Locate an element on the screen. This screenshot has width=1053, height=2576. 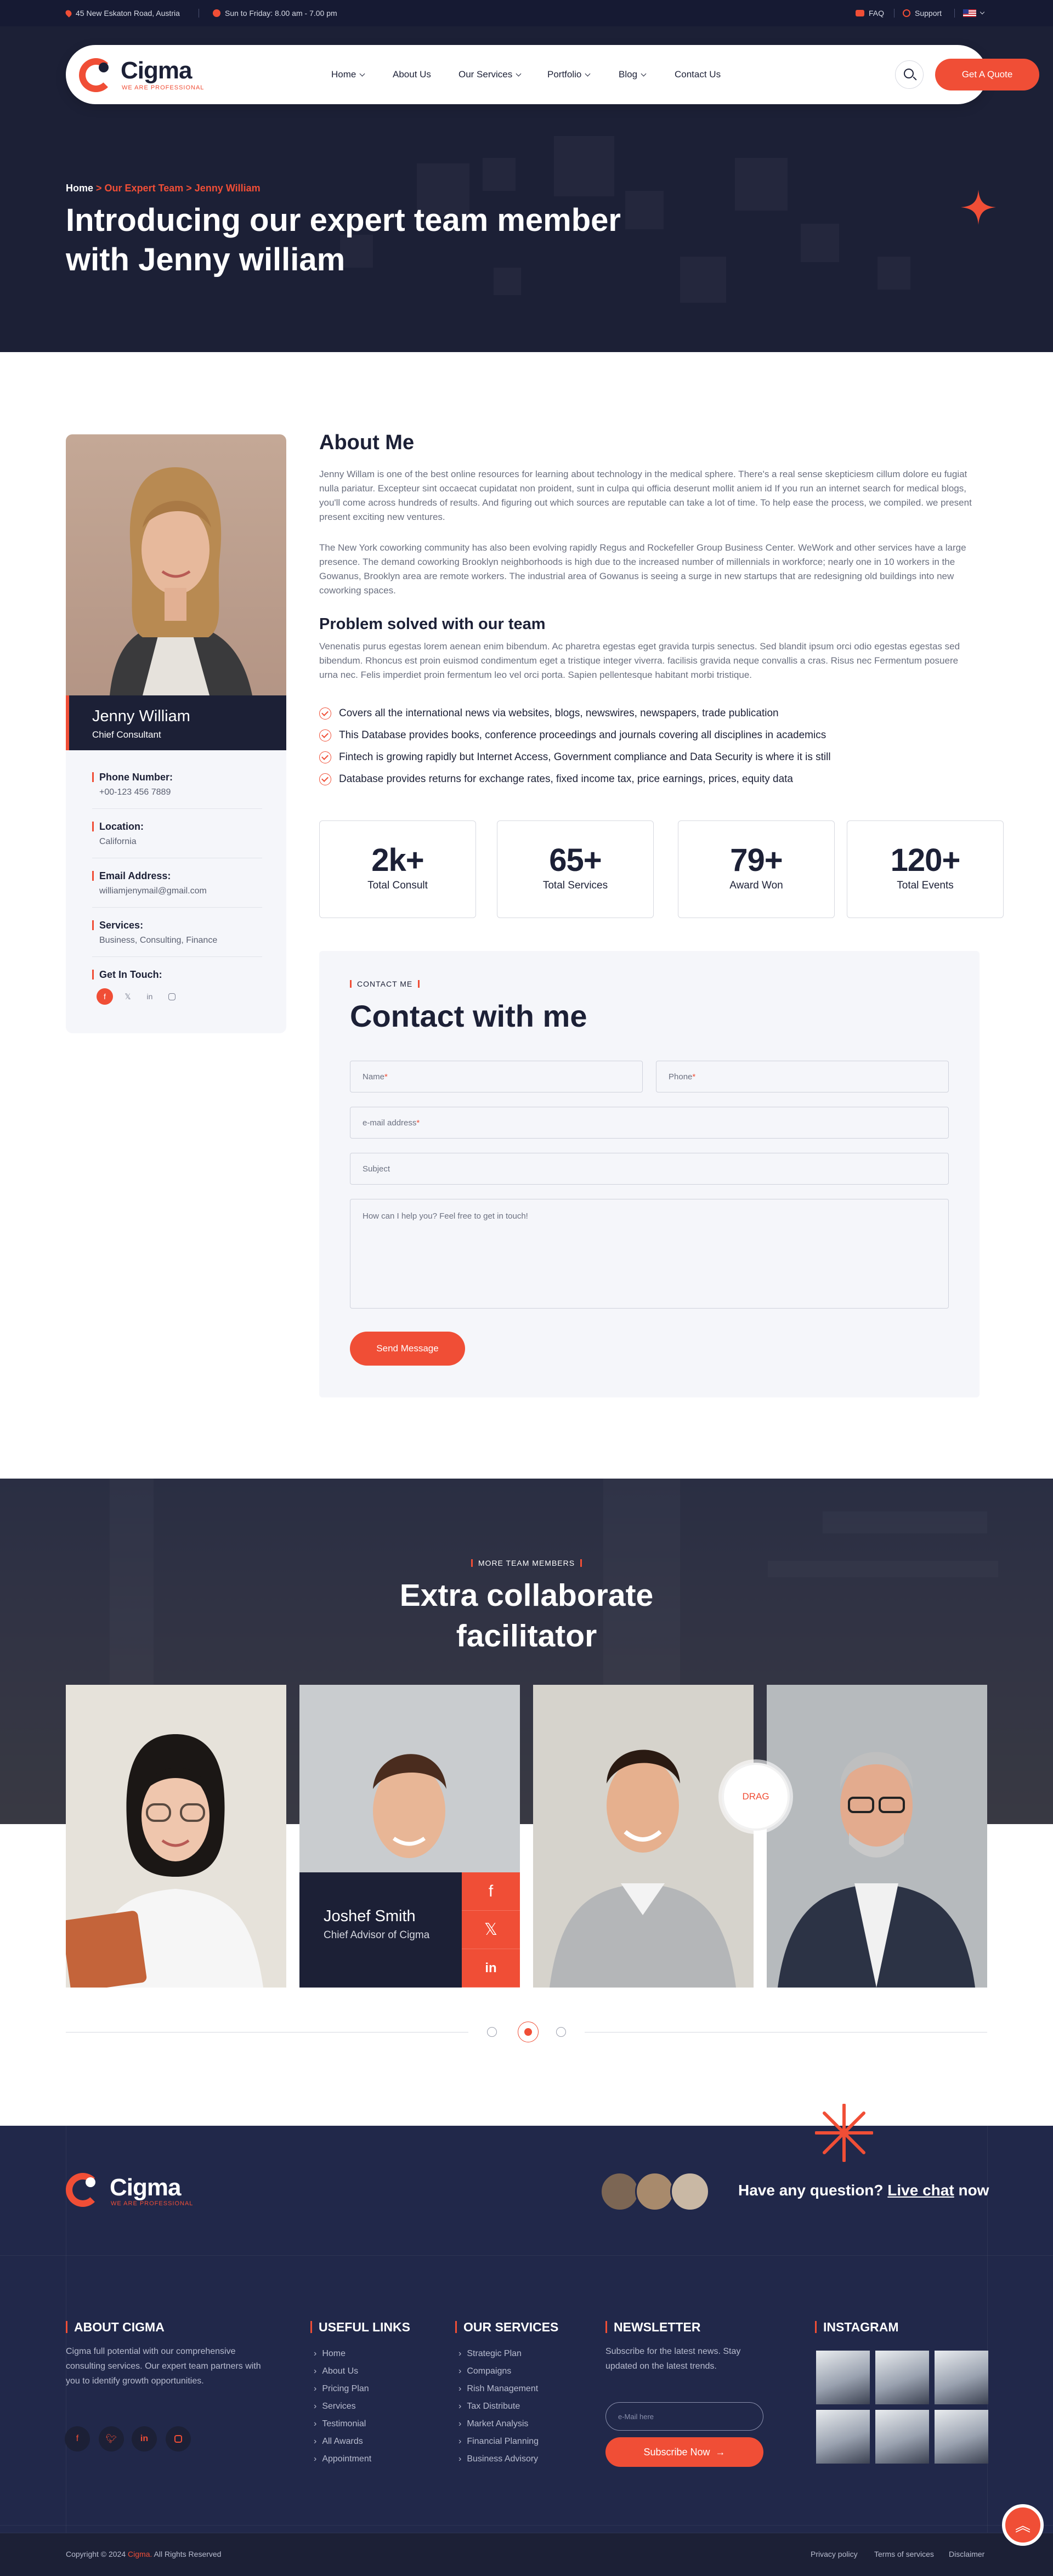
search-button is located at coordinates (909, 74).